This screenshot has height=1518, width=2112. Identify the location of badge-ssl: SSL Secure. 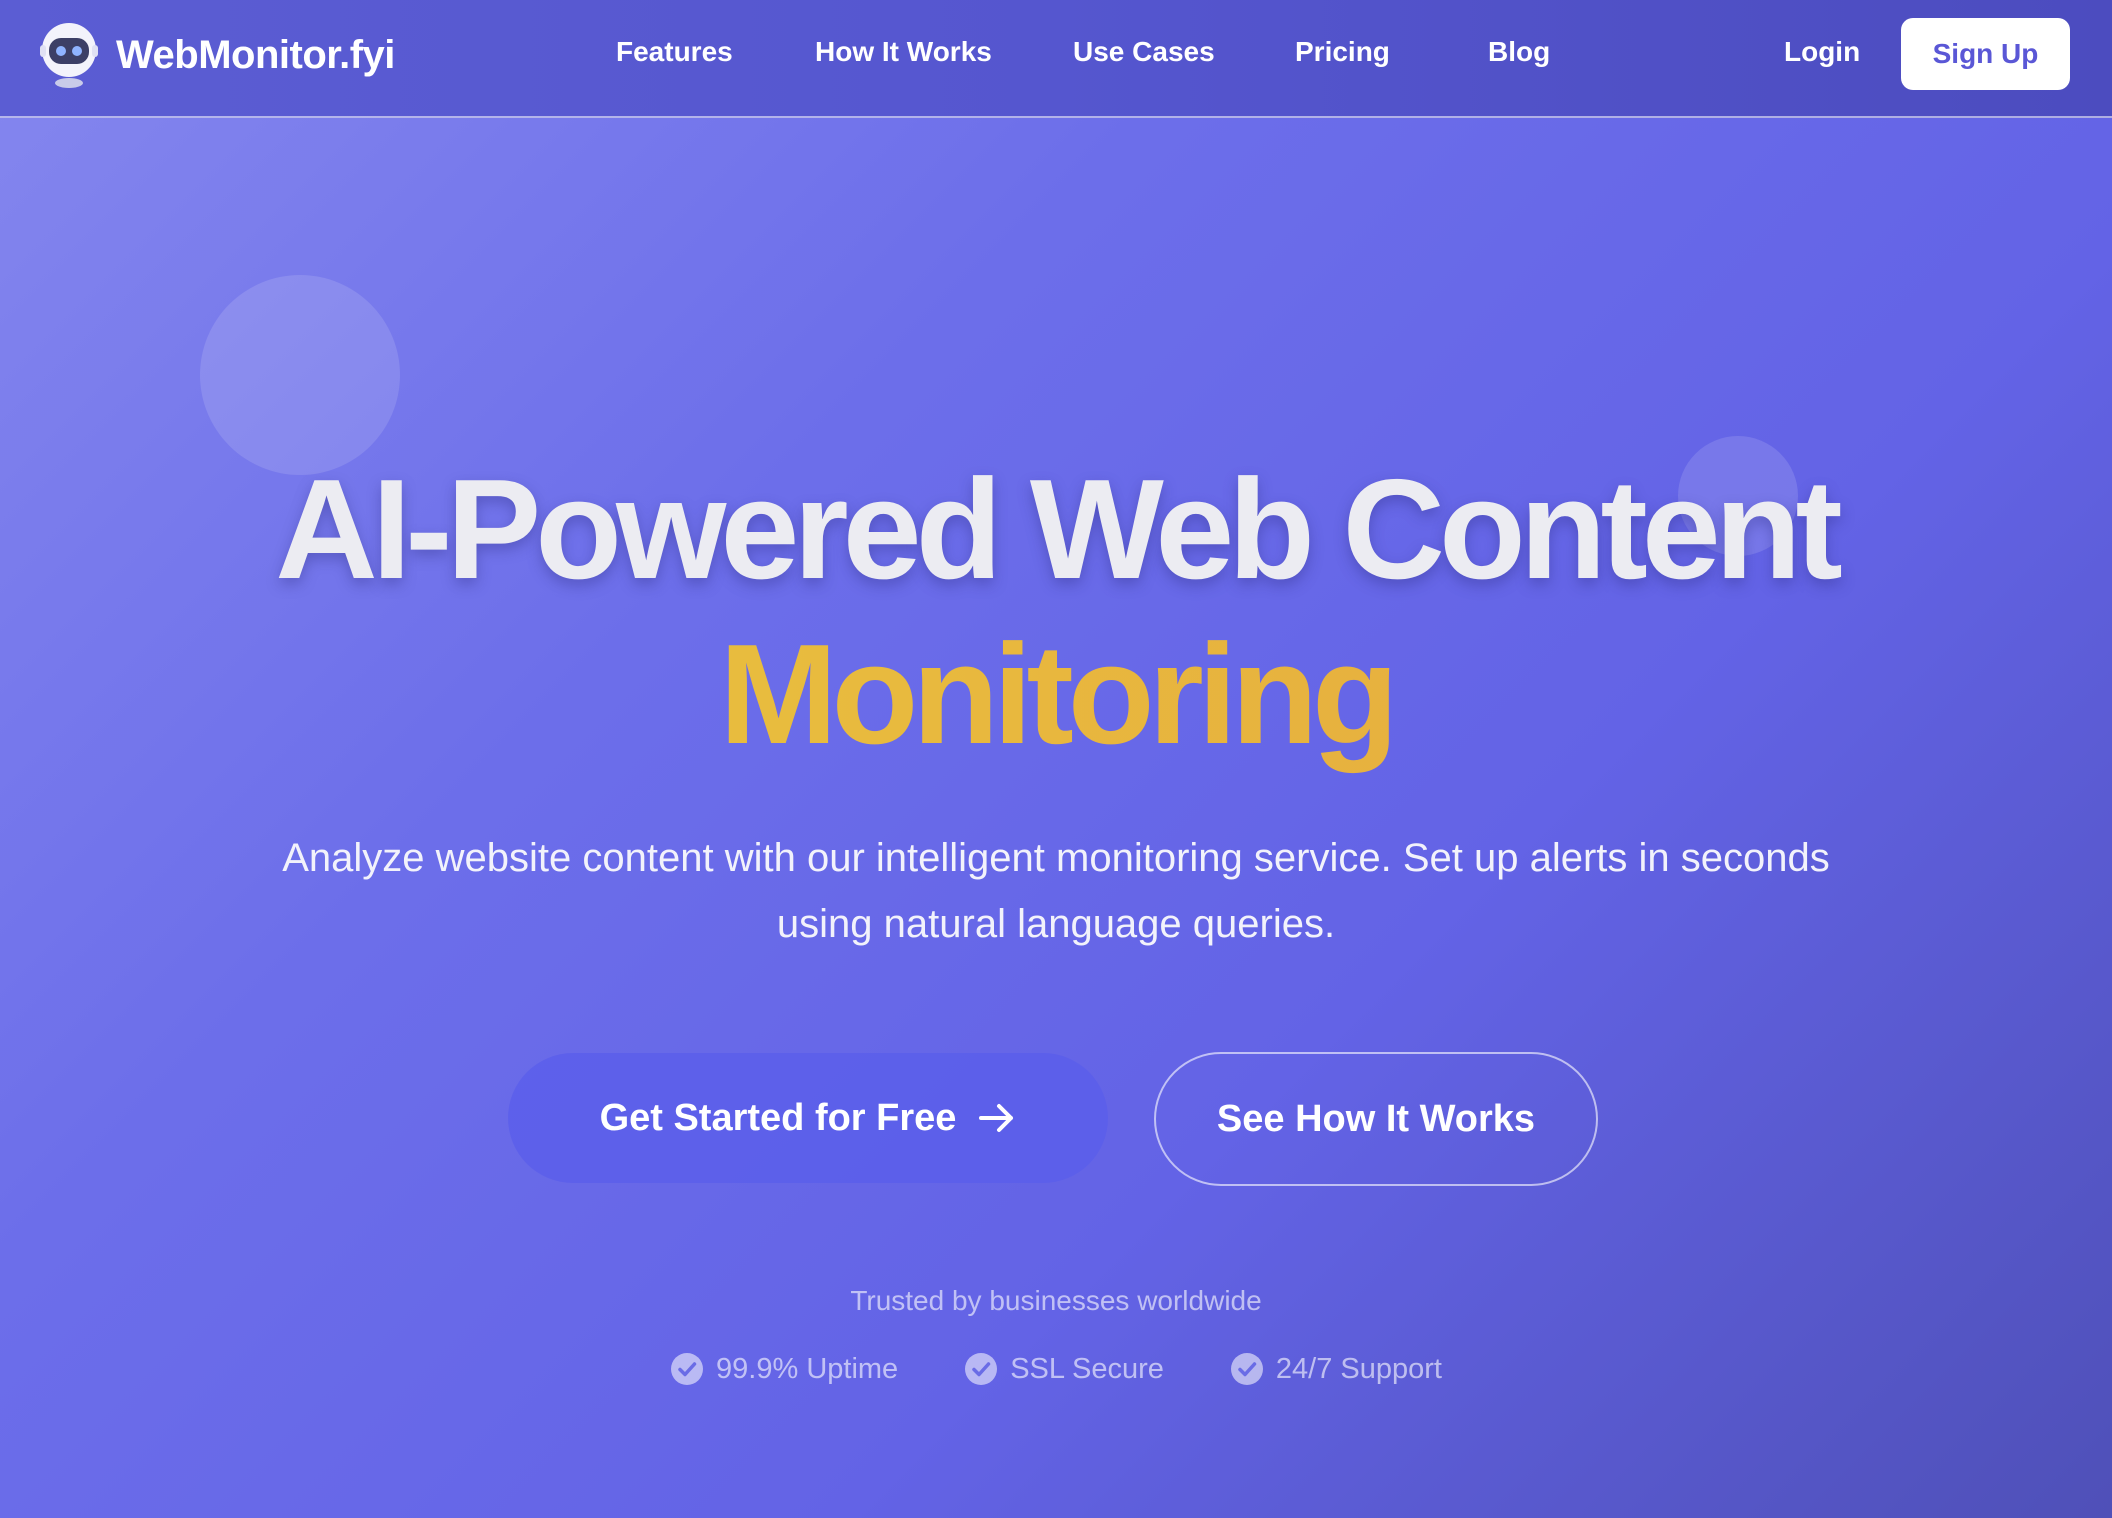
(1064, 1369).